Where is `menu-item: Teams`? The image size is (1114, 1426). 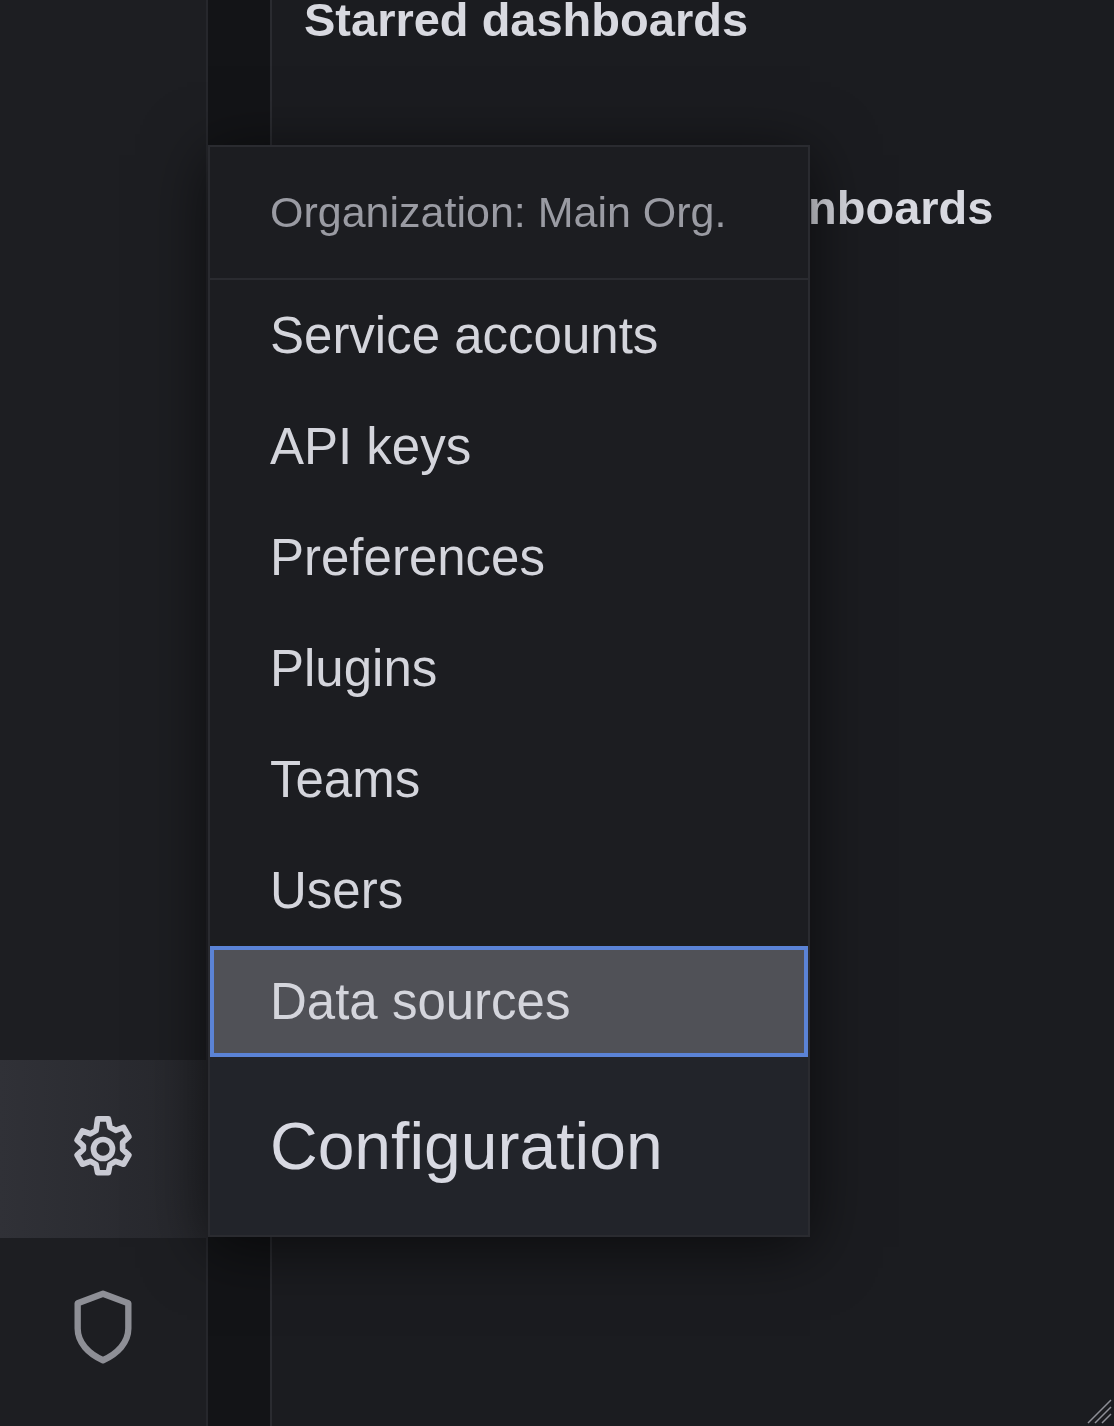
menu-item: Teams is located at coordinates (509, 779).